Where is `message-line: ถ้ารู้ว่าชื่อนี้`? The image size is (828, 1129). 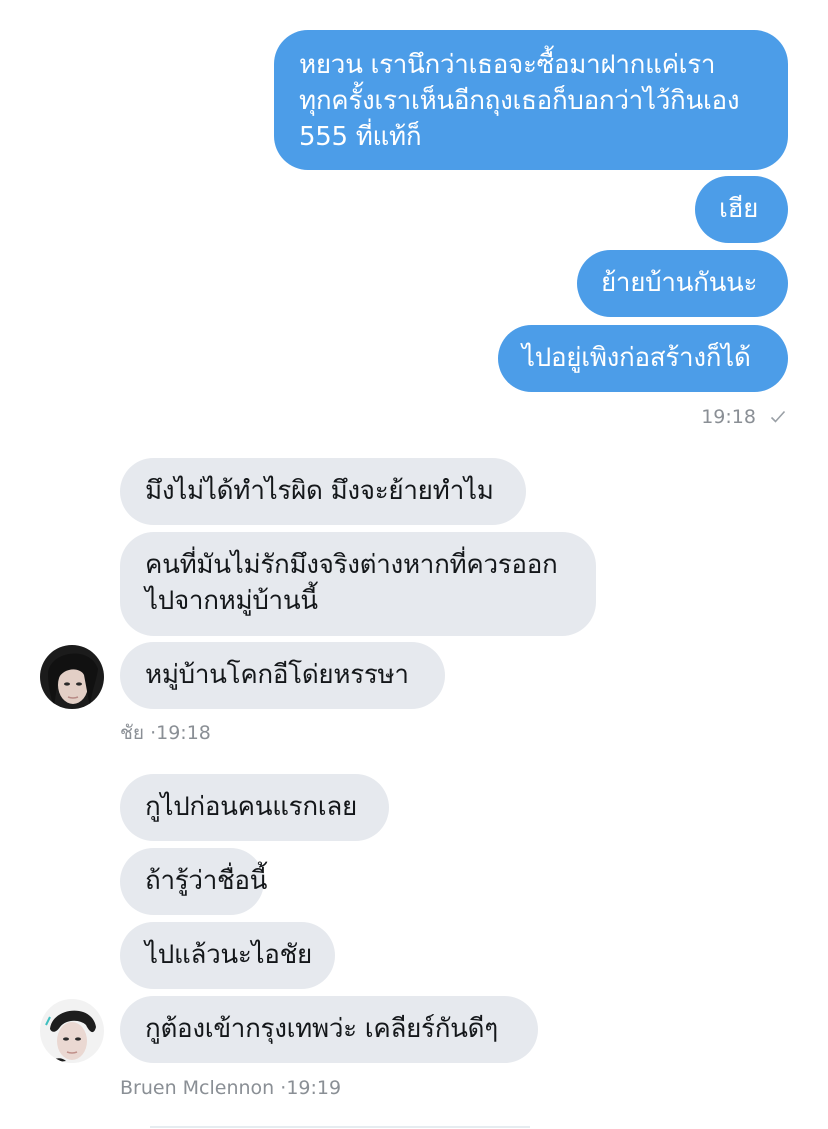 message-line: ถ้ารู้ว่าชื่อนี้ is located at coordinates (206, 881).